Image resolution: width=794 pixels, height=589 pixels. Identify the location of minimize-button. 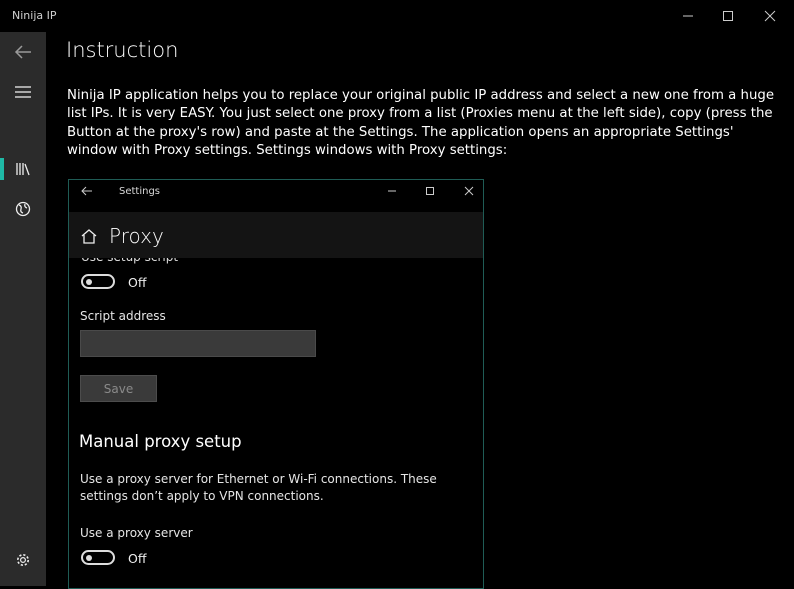
(688, 16).